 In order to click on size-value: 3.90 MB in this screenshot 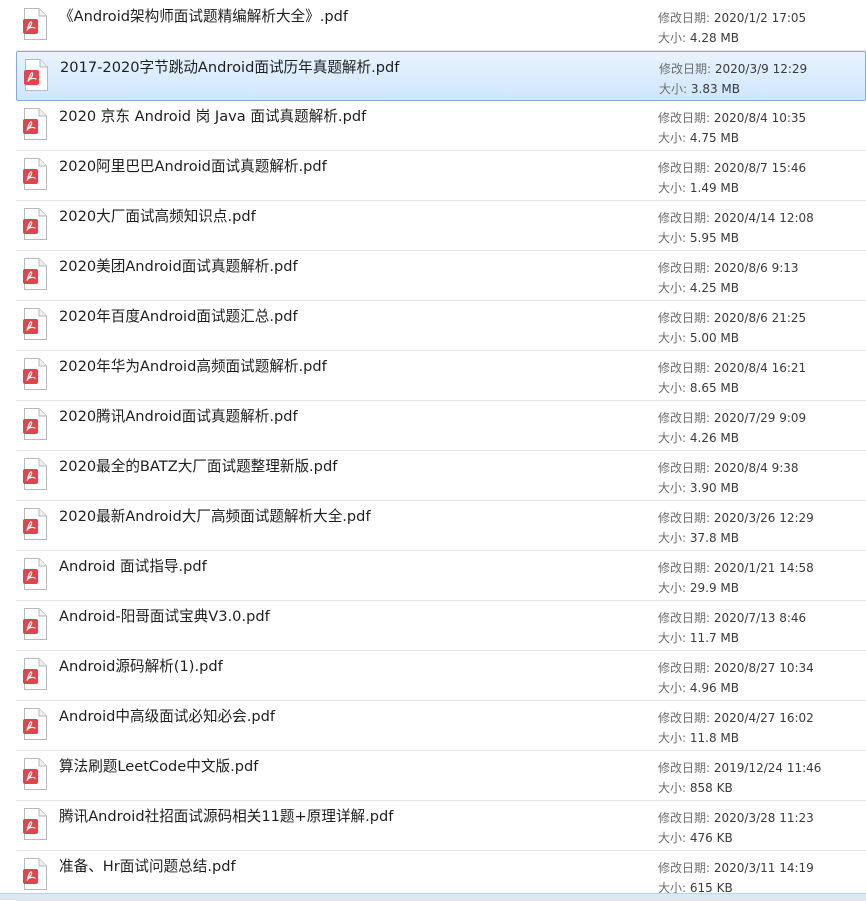, I will do `click(714, 488)`.